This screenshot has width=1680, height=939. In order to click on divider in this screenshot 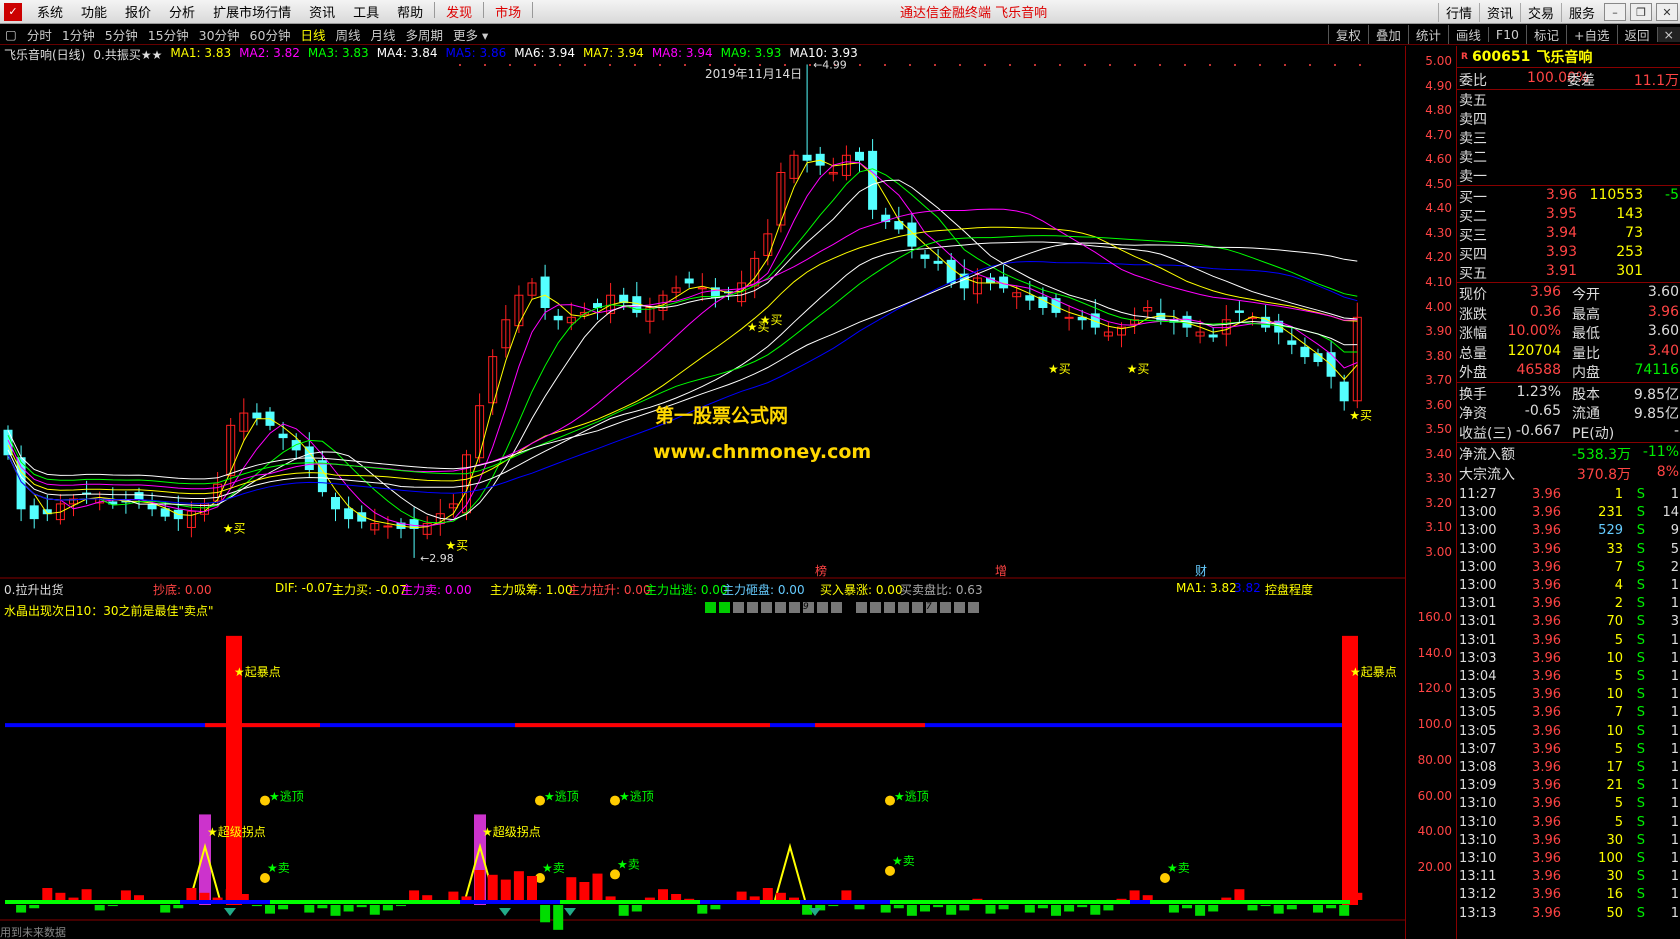, I will do `click(1568, 282)`.